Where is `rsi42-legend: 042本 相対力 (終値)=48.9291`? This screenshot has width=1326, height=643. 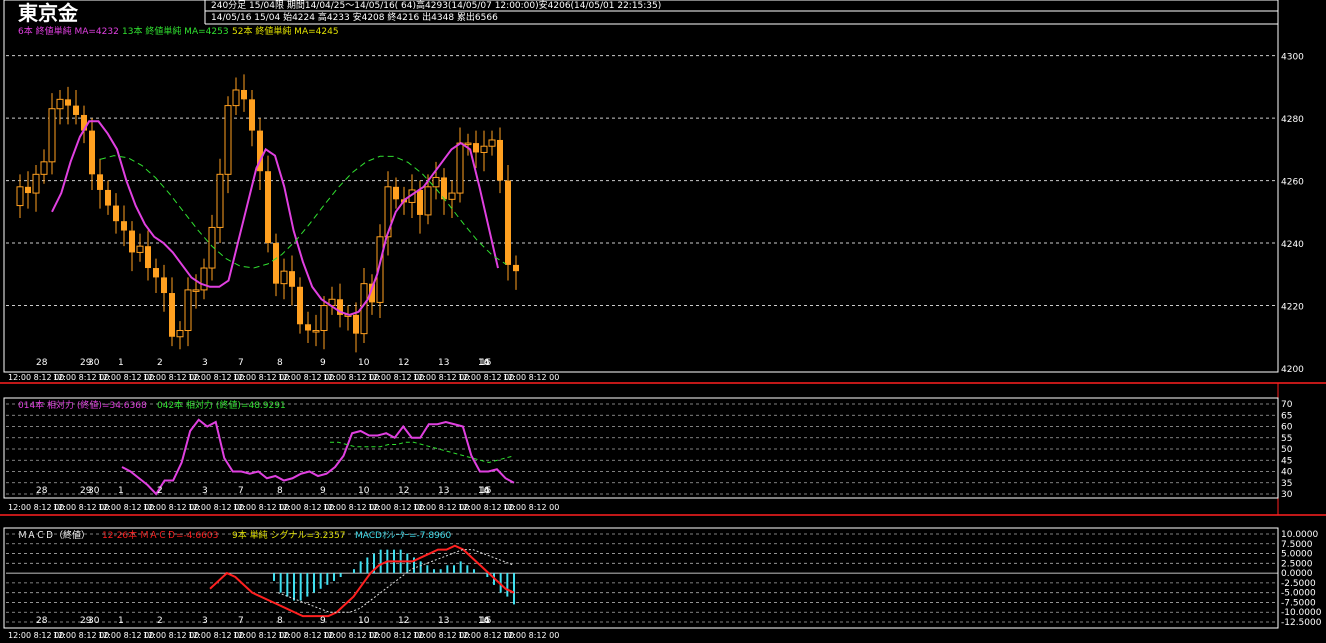 rsi42-legend: 042本 相対力 (終値)=48.9291 is located at coordinates (221, 405).